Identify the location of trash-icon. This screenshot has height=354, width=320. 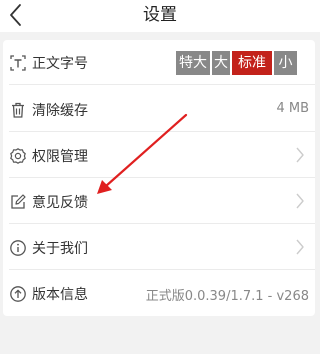
(18, 110).